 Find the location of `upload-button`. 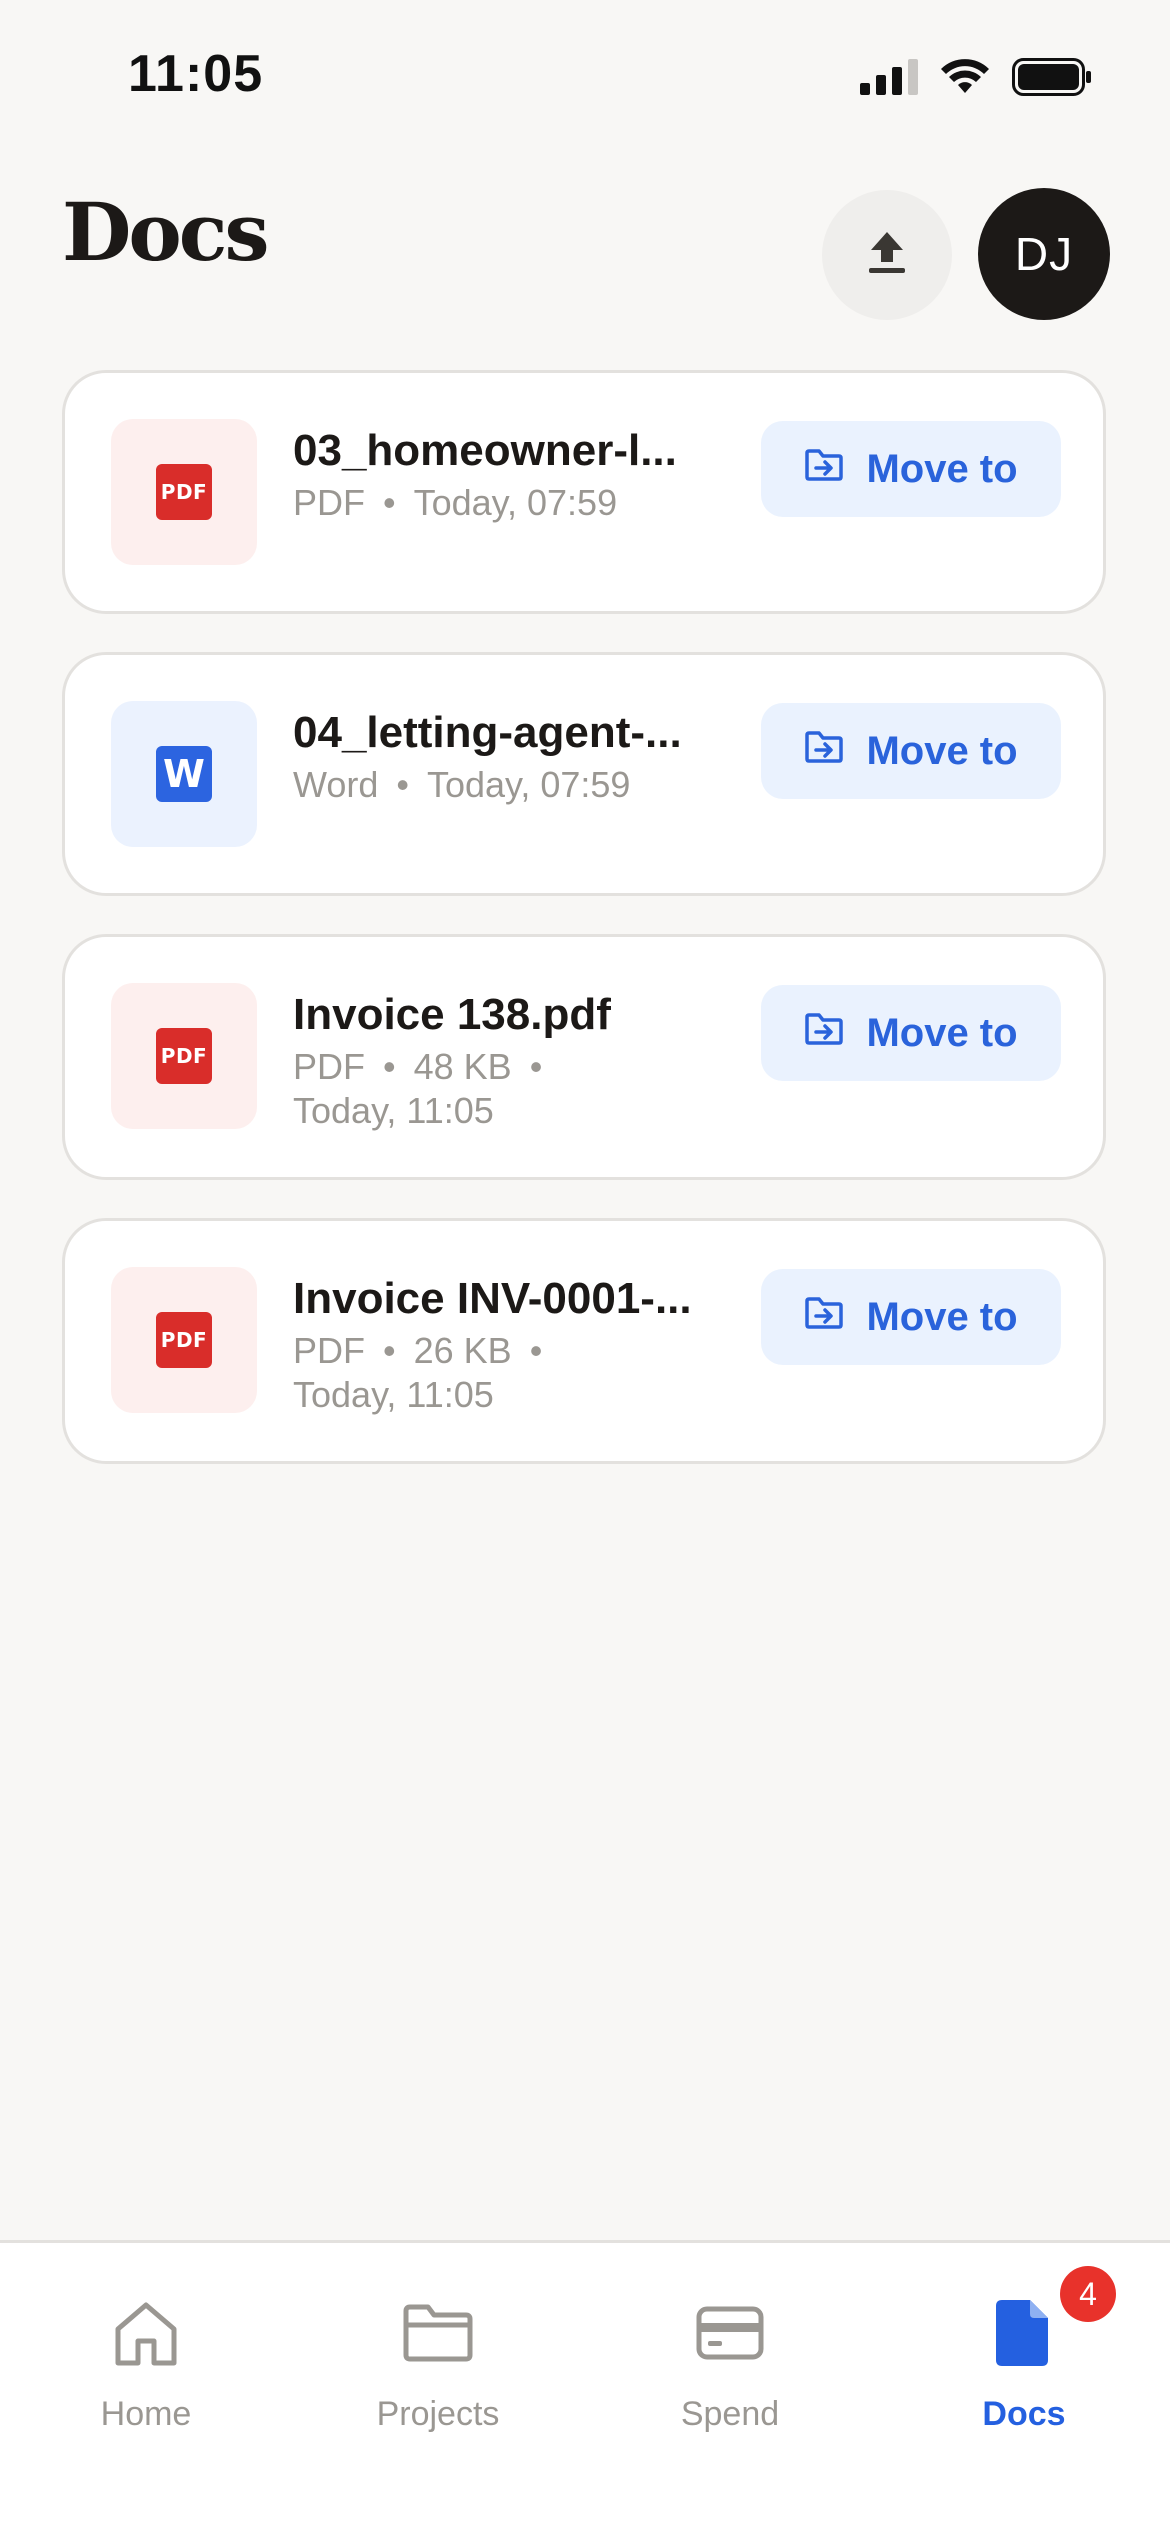

upload-button is located at coordinates (887, 255).